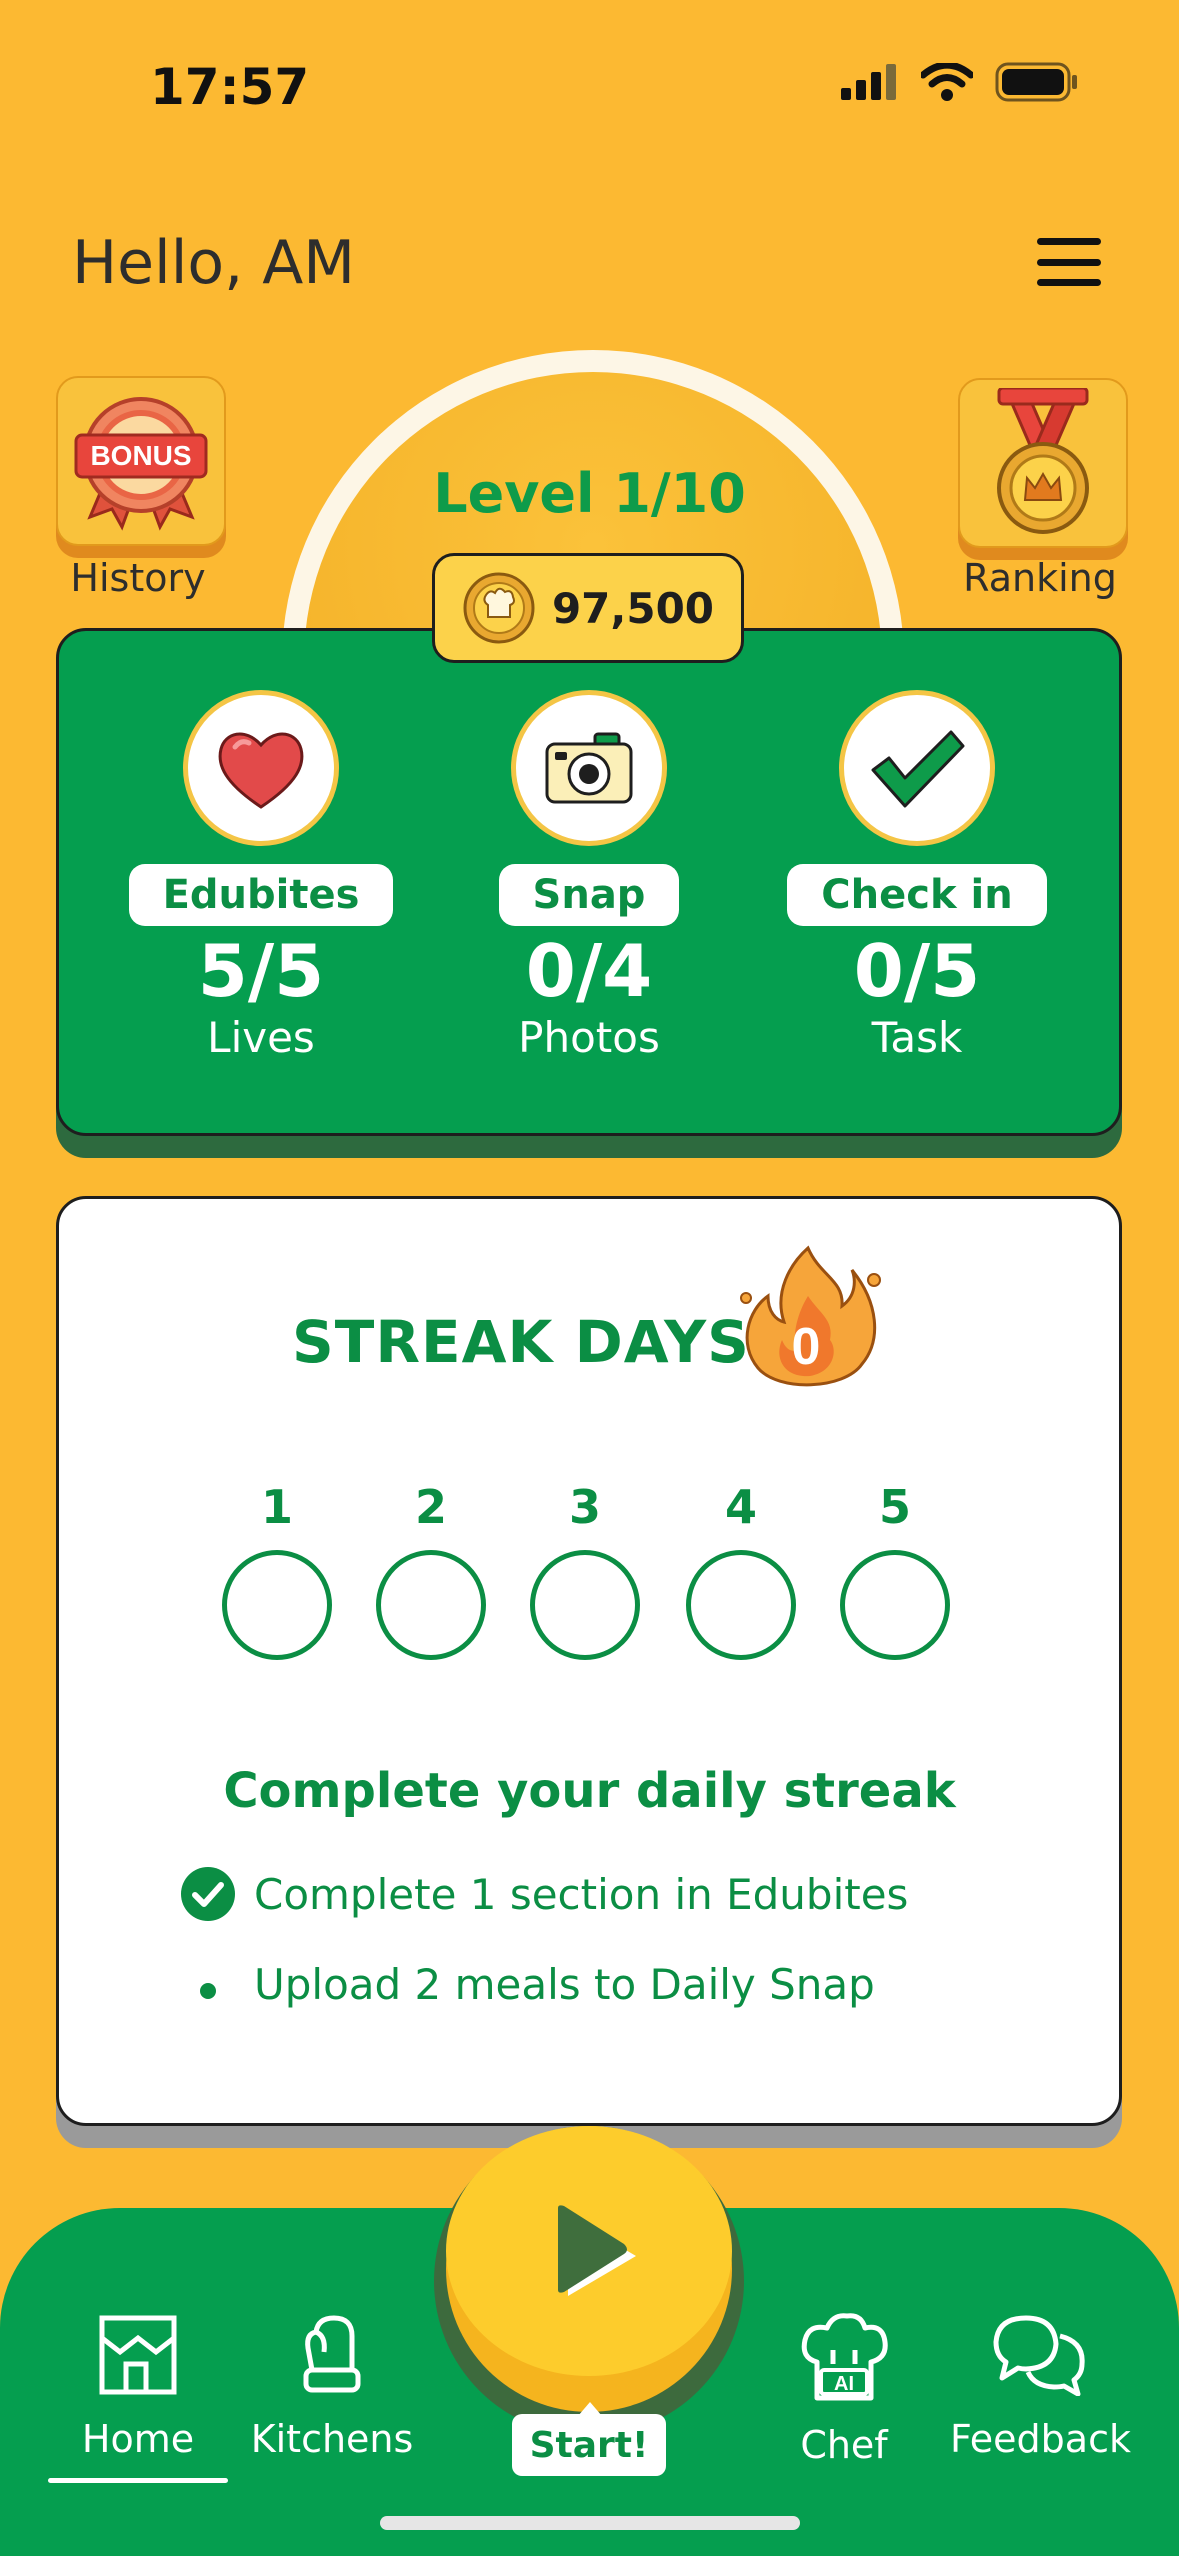  I want to click on bonus-badge-text: BONUS, so click(140, 455).